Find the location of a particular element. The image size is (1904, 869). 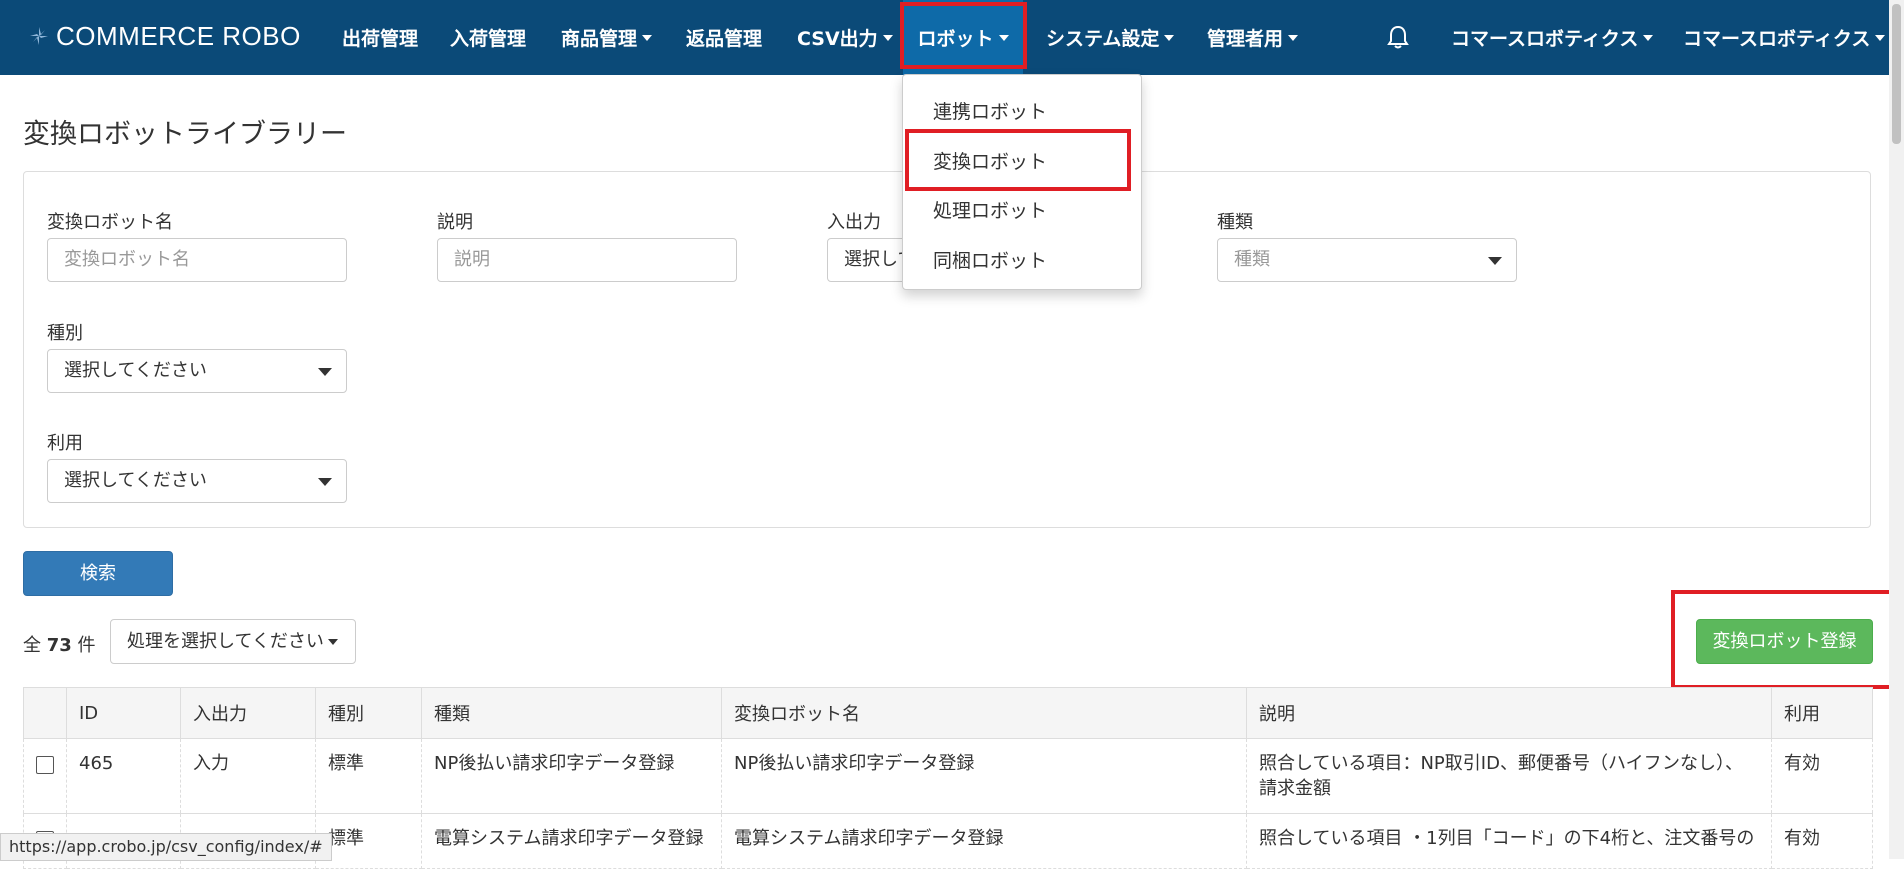

cell-id: 465 is located at coordinates (123, 776).